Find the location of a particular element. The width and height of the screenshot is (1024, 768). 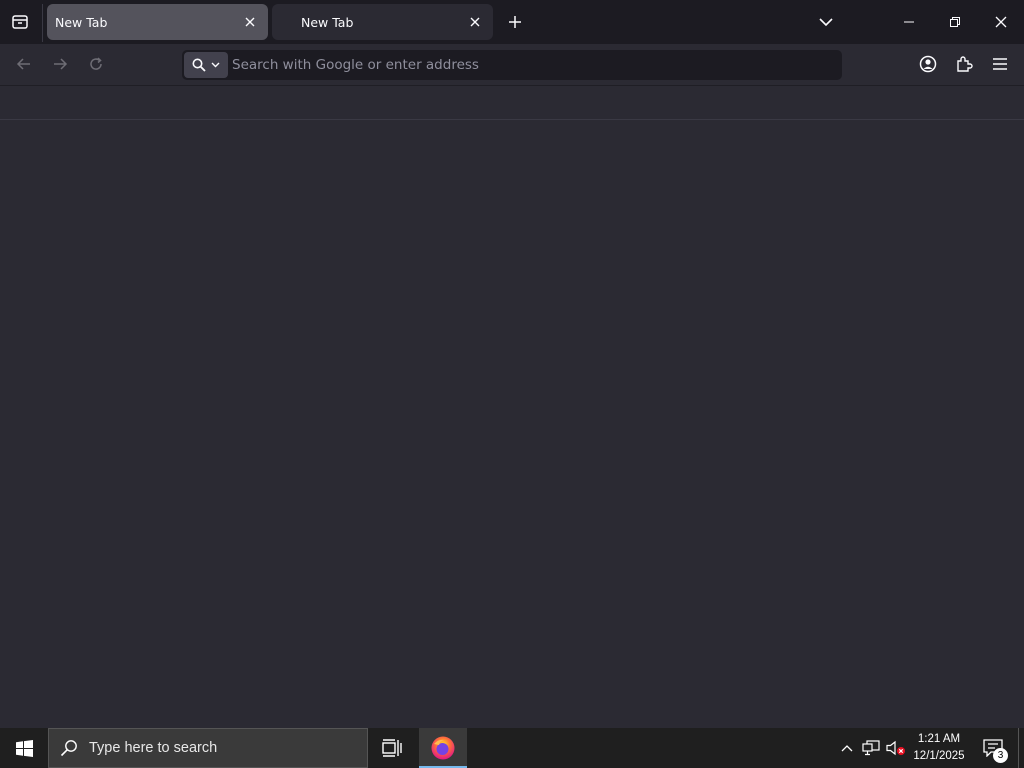

extensions-button is located at coordinates (964, 64).